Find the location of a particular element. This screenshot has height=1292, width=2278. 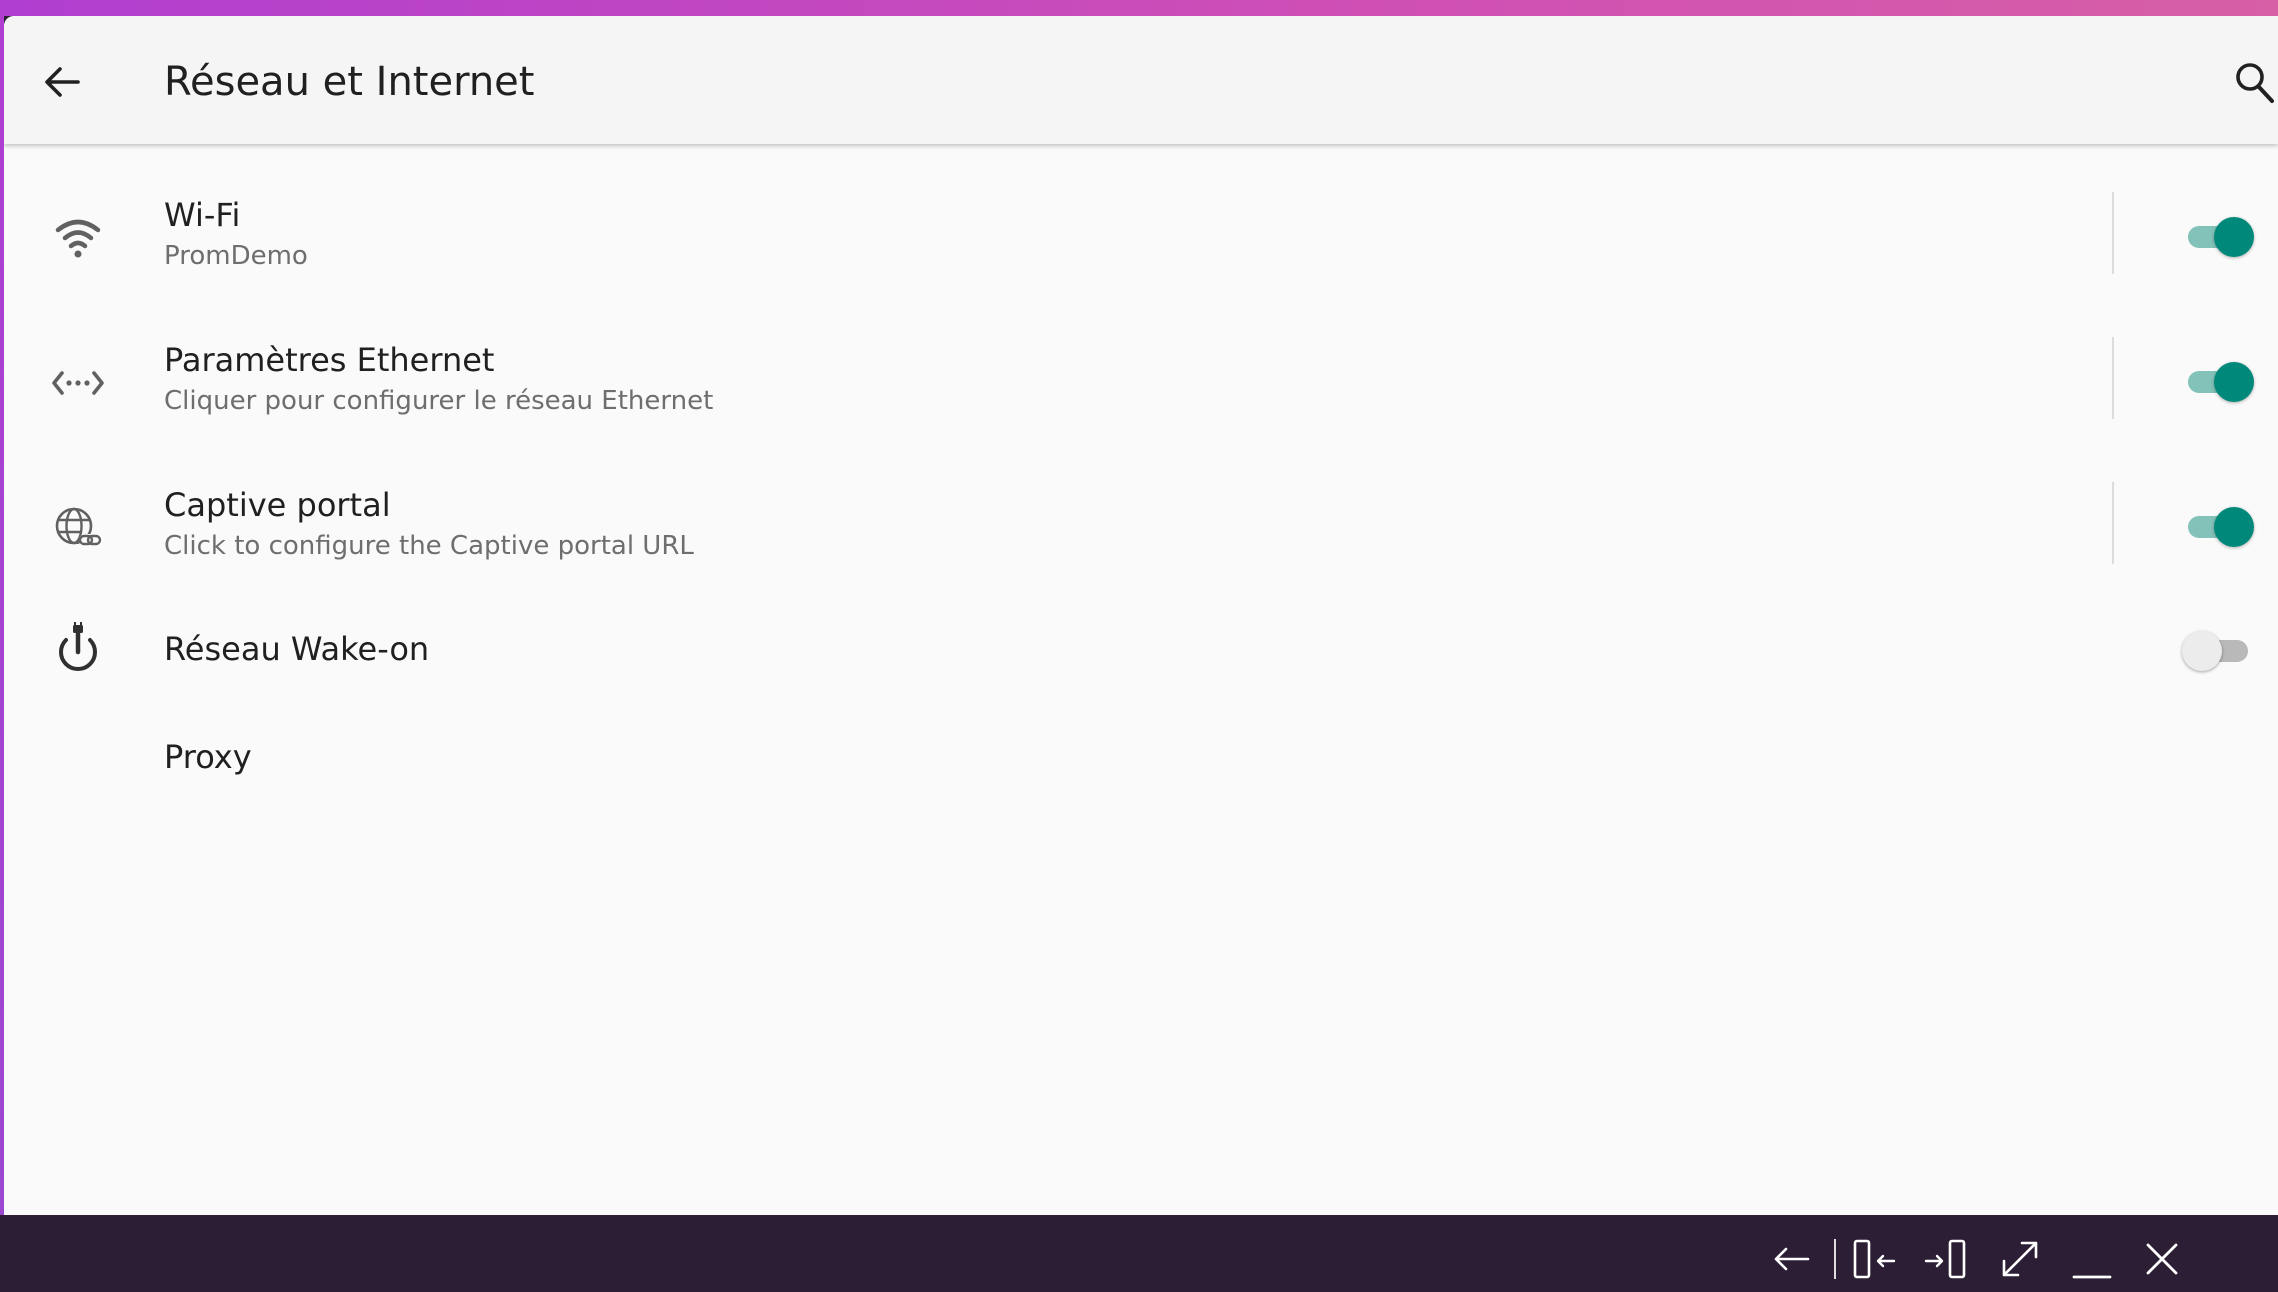

close-button is located at coordinates (2162, 1259).